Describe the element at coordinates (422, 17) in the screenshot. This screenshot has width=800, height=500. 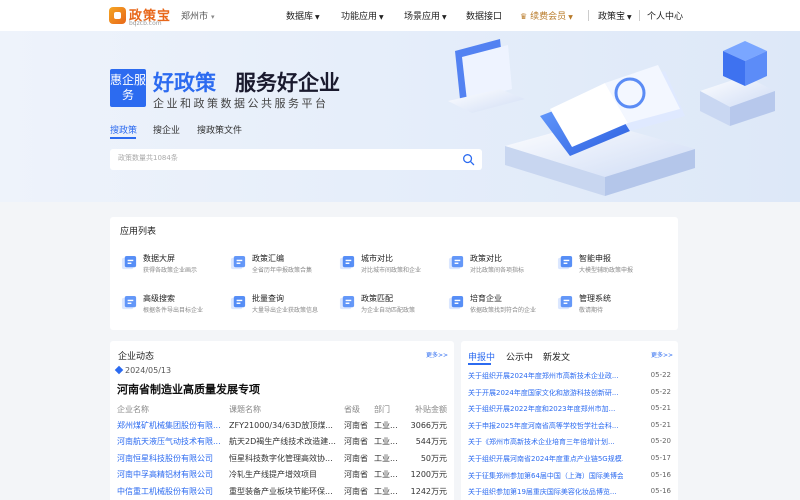
I see `nav-label: 场景应用` at that location.